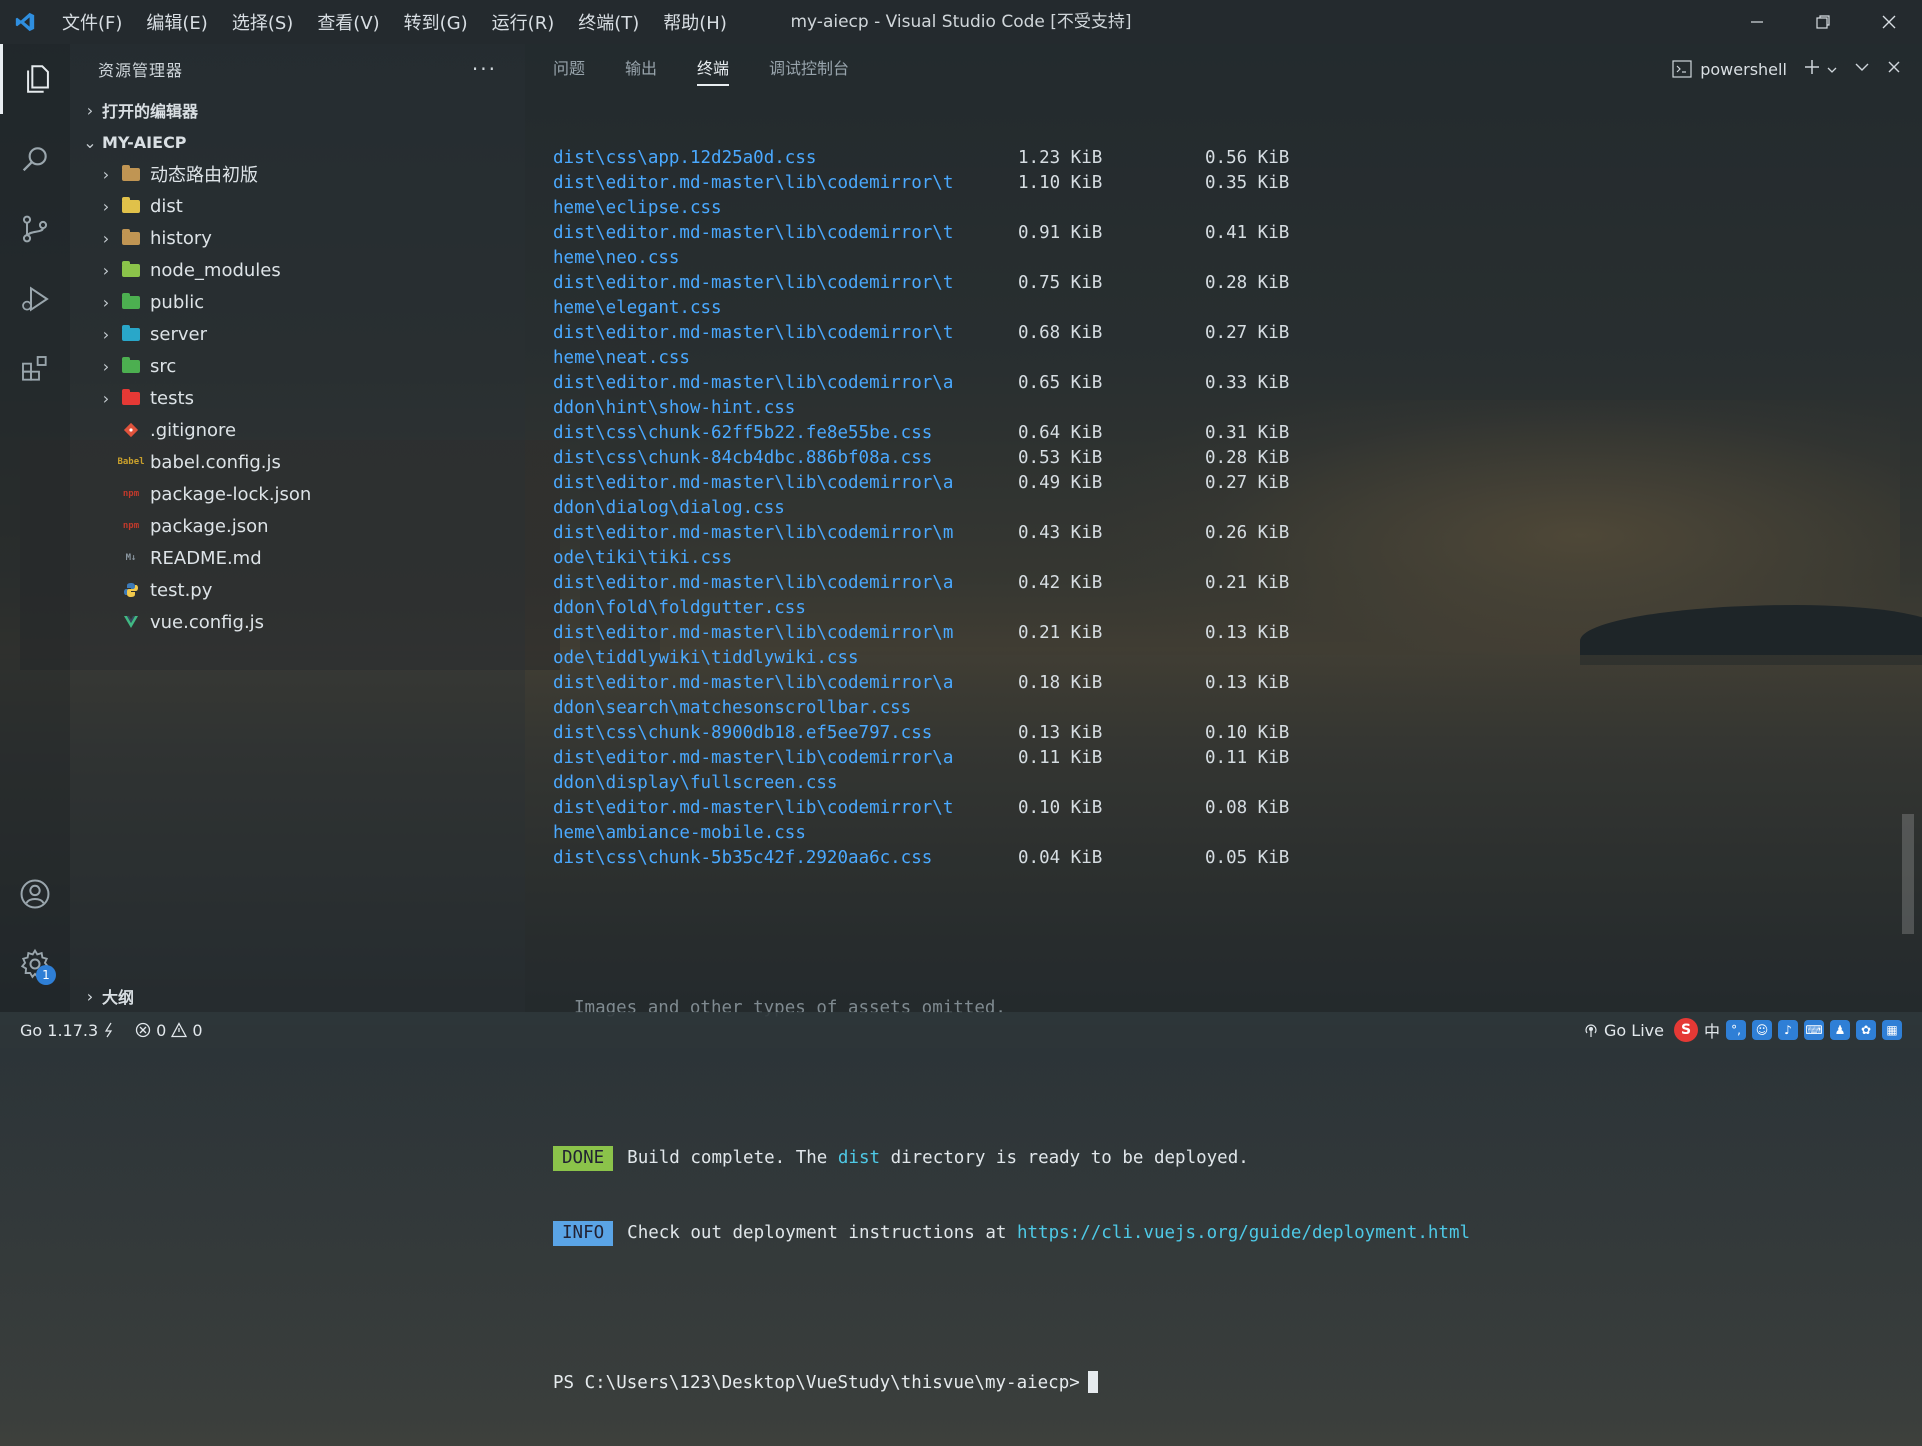  What do you see at coordinates (1247, 158) in the screenshot?
I see `asset-gzip-size: 0.56 KiB` at bounding box center [1247, 158].